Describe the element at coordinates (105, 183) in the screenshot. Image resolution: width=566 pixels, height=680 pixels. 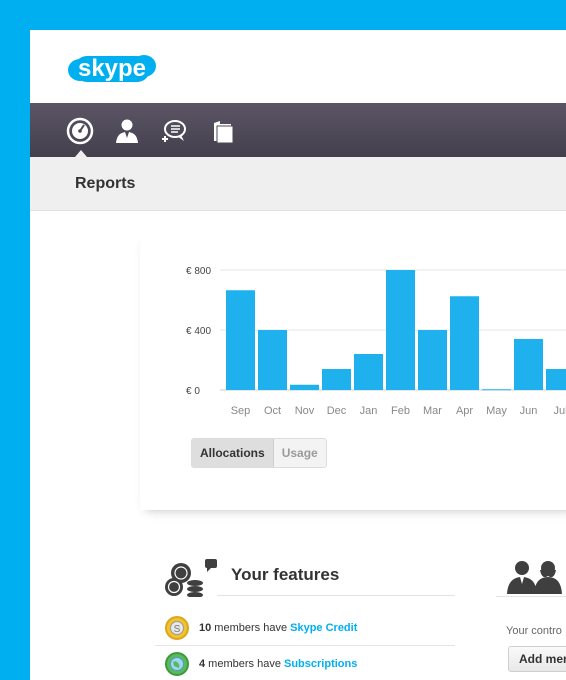
I see `page-title: Reports` at that location.